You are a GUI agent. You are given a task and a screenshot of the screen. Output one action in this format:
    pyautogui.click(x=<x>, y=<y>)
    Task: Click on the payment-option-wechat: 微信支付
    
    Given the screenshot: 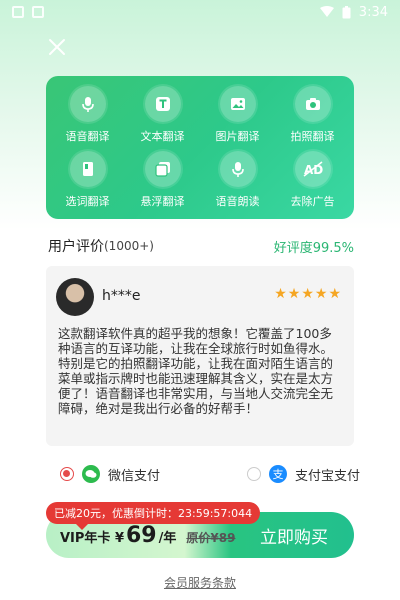 What is the action you would take?
    pyautogui.click(x=110, y=474)
    